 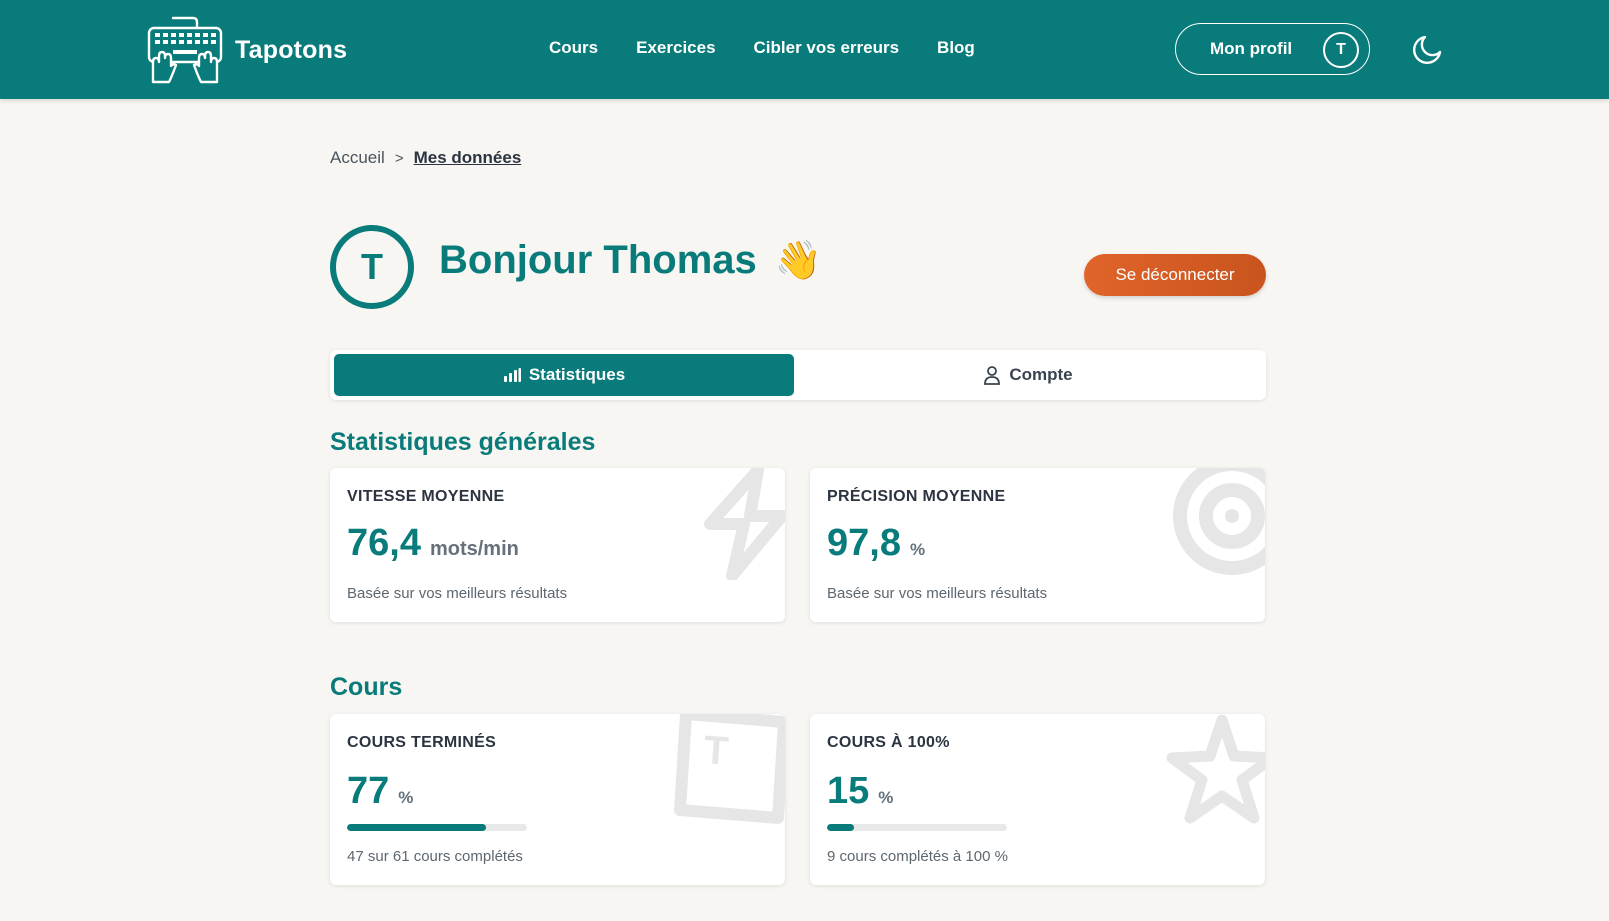 What do you see at coordinates (1175, 275) in the screenshot?
I see `logout-button: Se déconnecter` at bounding box center [1175, 275].